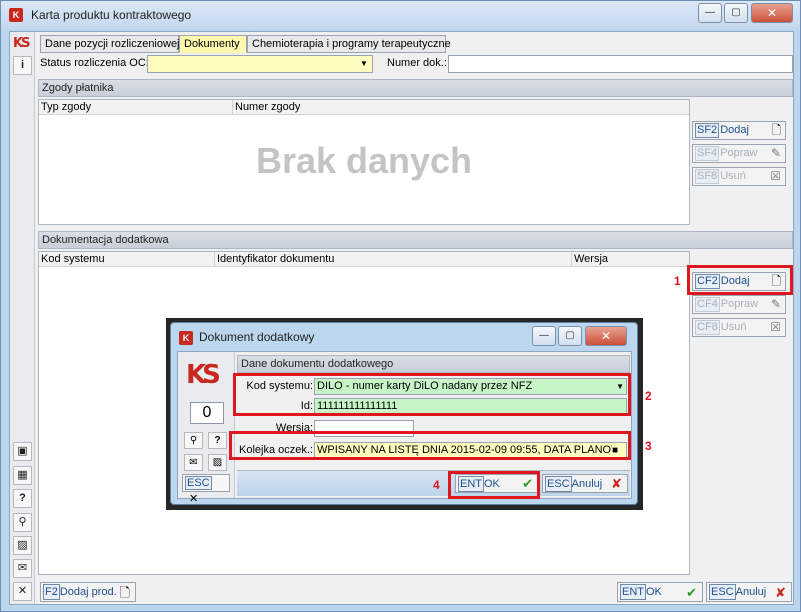  I want to click on minimize-button: —, so click(710, 13).